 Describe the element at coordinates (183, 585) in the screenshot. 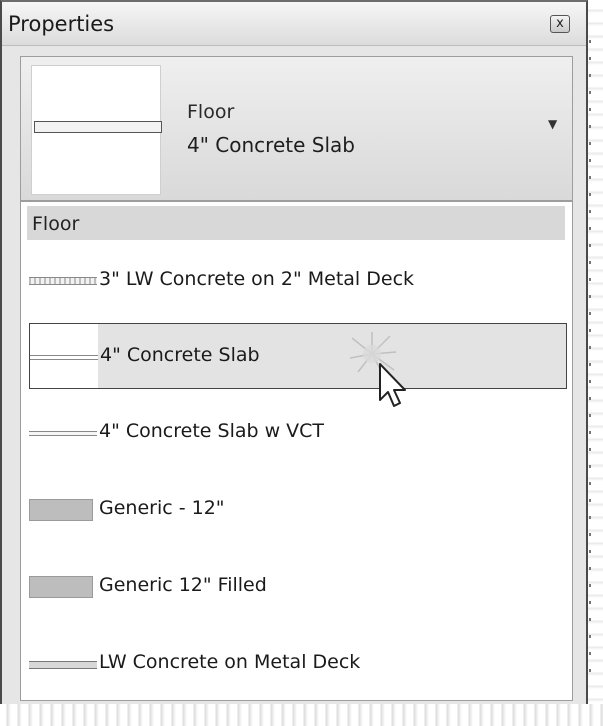

I see `list-item-label: Generic 12" Filled` at that location.